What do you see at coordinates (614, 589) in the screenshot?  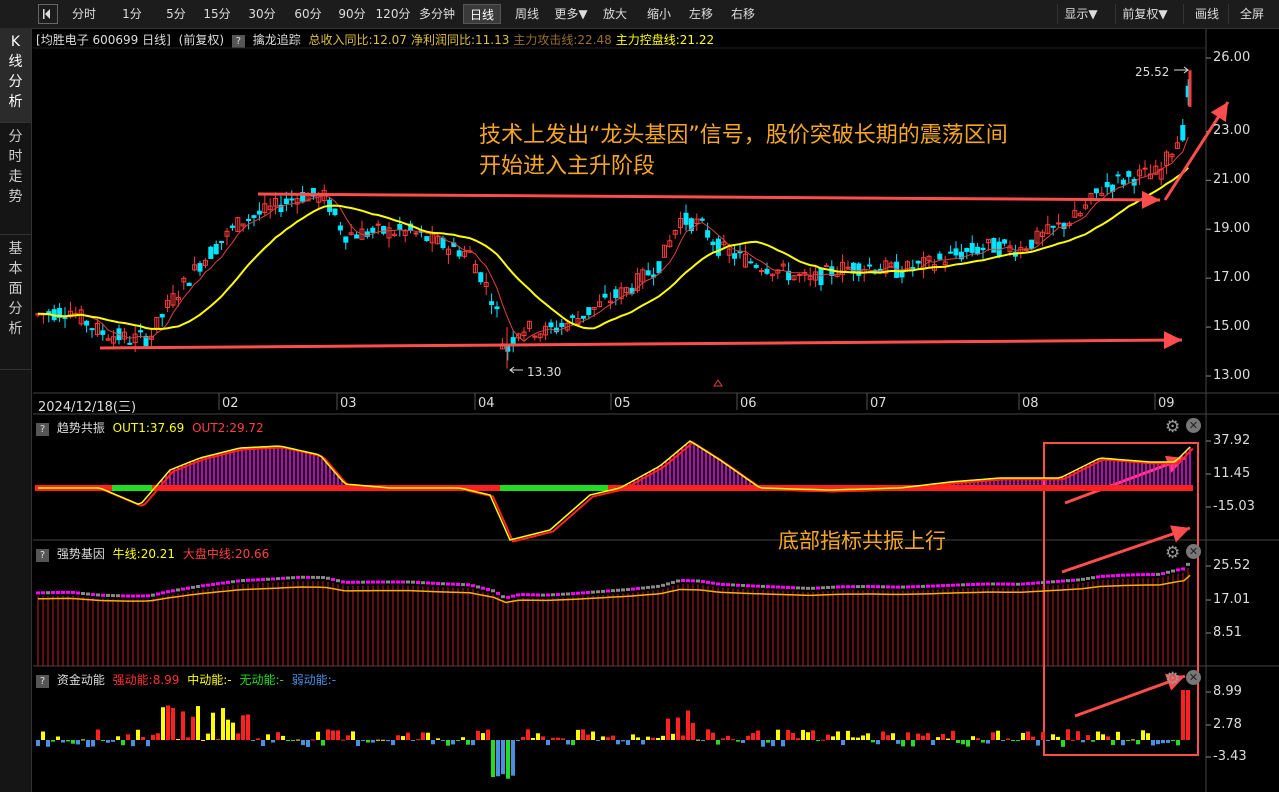 I see `bull-line` at bounding box center [614, 589].